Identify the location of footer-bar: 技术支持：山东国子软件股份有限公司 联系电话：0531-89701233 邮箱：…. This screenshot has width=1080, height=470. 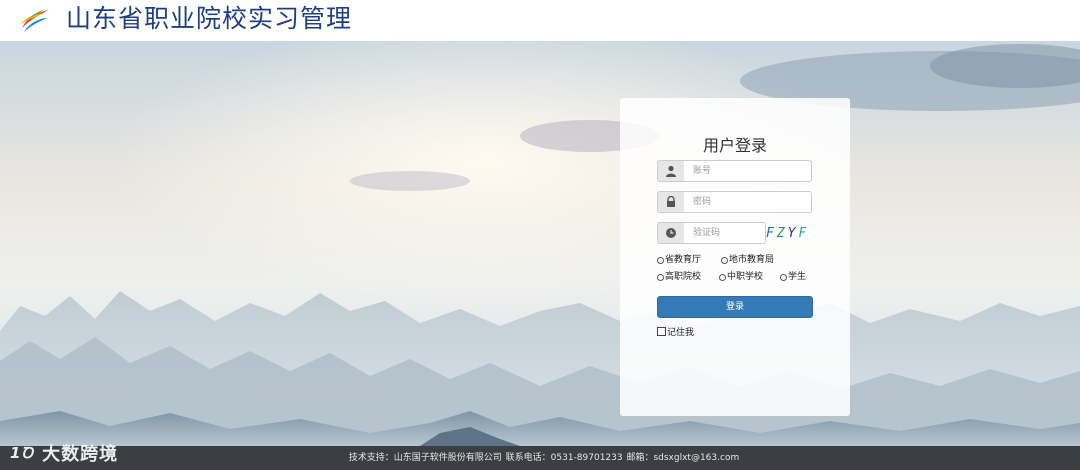
(540, 458).